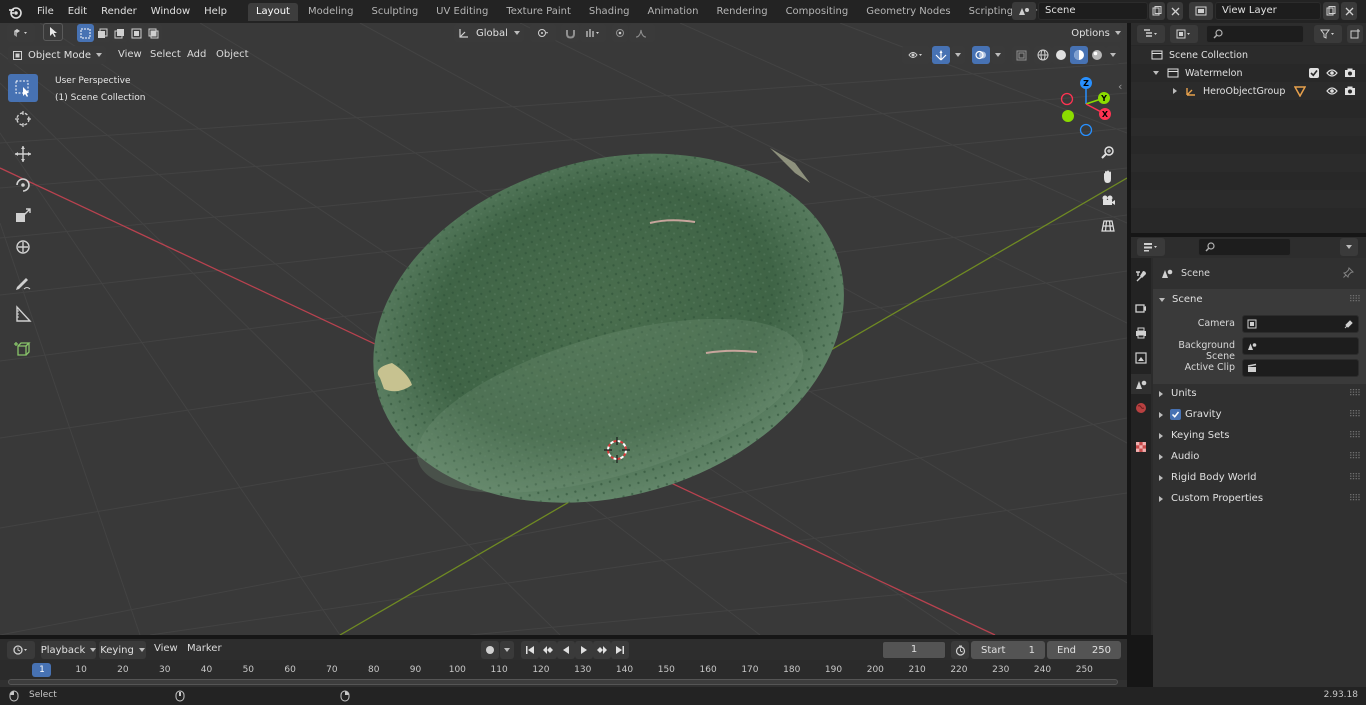 The height and width of the screenshot is (705, 1366). Describe the element at coordinates (941, 55) in the screenshot. I see `show-gizmo-button` at that location.